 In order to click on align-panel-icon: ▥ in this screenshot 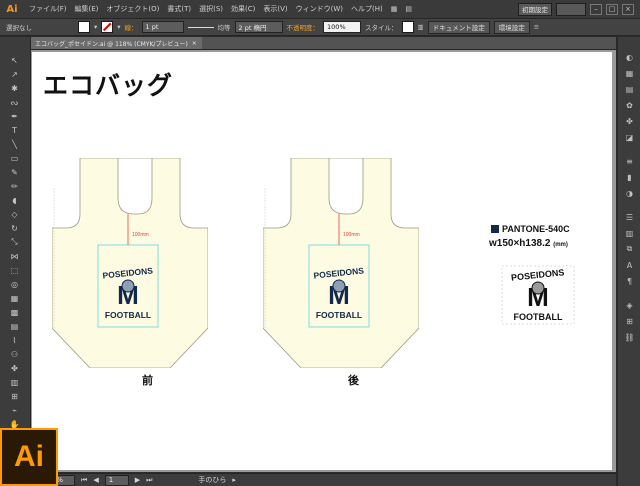, I will do `click(629, 233)`.